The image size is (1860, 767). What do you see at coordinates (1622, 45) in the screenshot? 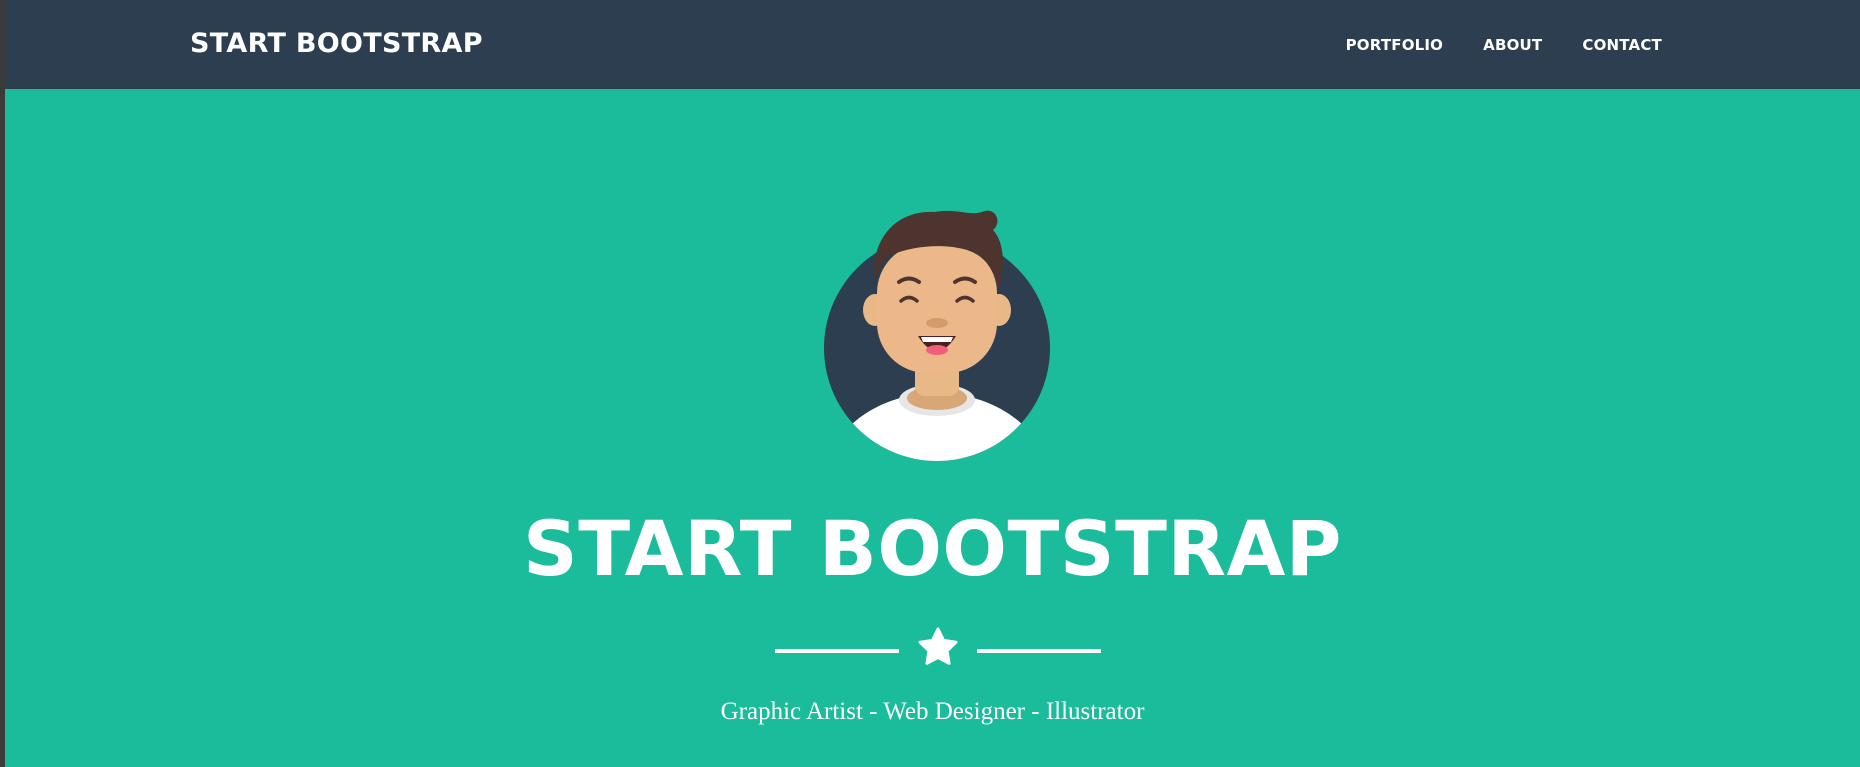
I see `nav-link-contact: CONTACT` at bounding box center [1622, 45].